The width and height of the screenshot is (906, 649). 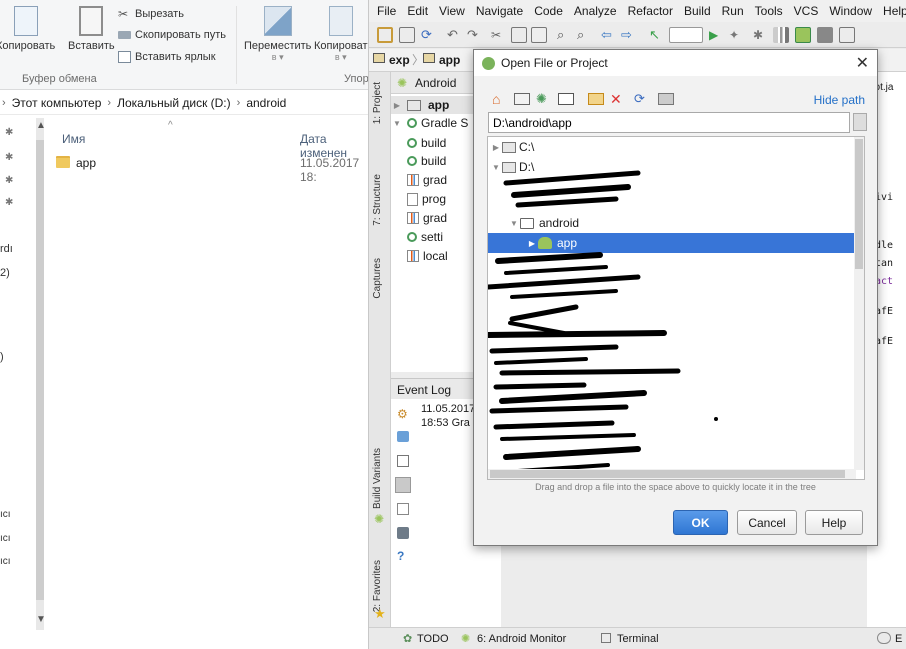 I want to click on mark-read-icon, so click(x=403, y=509).